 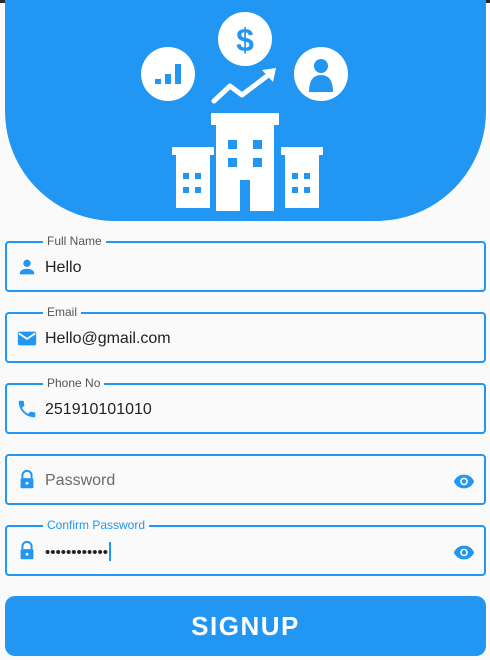 I want to click on confirm-password-input: ••••••••••••, so click(x=78, y=552).